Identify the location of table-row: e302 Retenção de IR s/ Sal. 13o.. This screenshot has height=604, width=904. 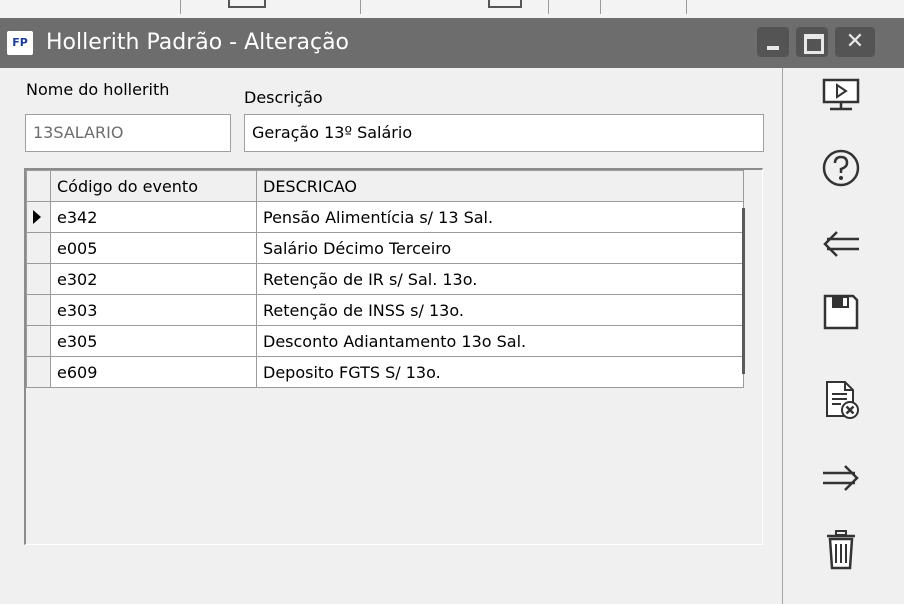
(385, 279).